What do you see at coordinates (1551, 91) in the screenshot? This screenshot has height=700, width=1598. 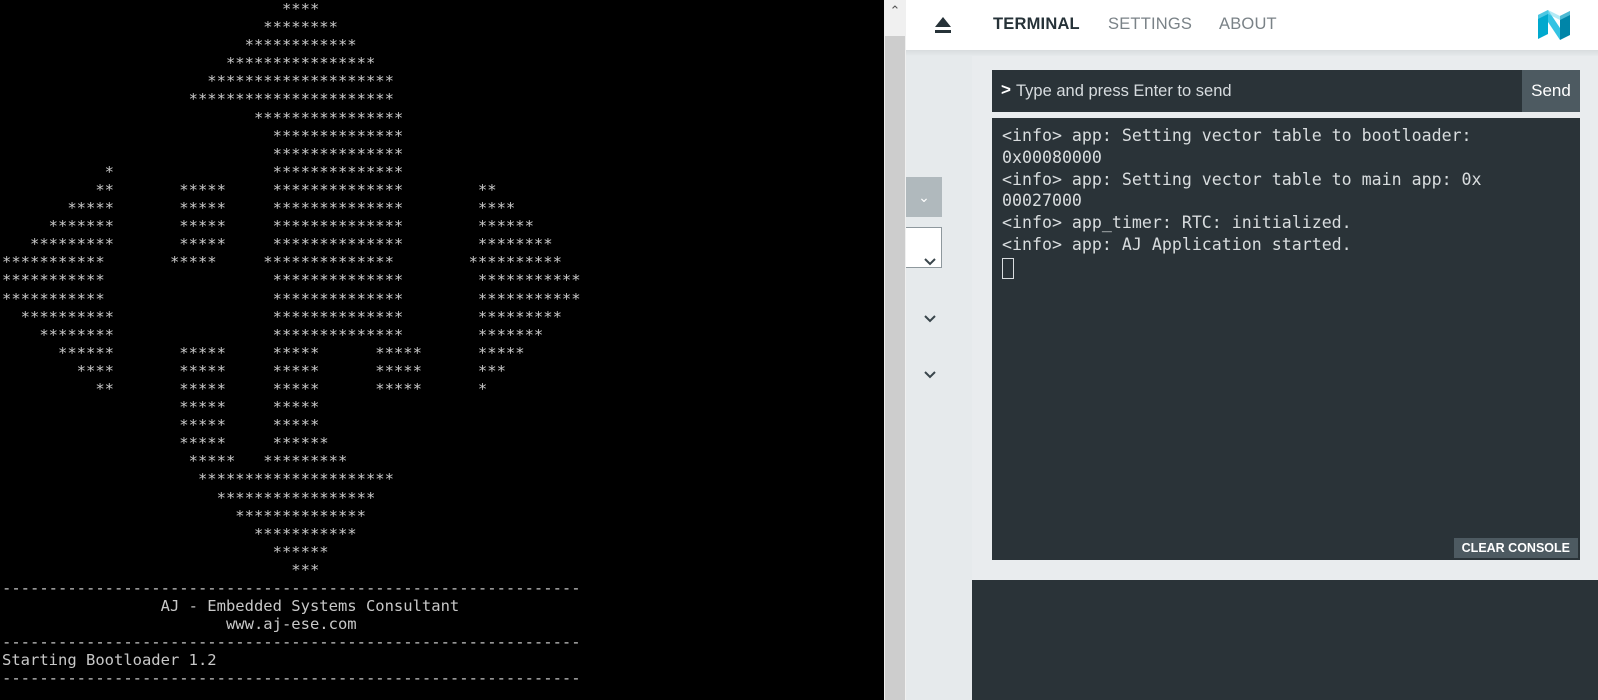 I see `send-button: Send` at bounding box center [1551, 91].